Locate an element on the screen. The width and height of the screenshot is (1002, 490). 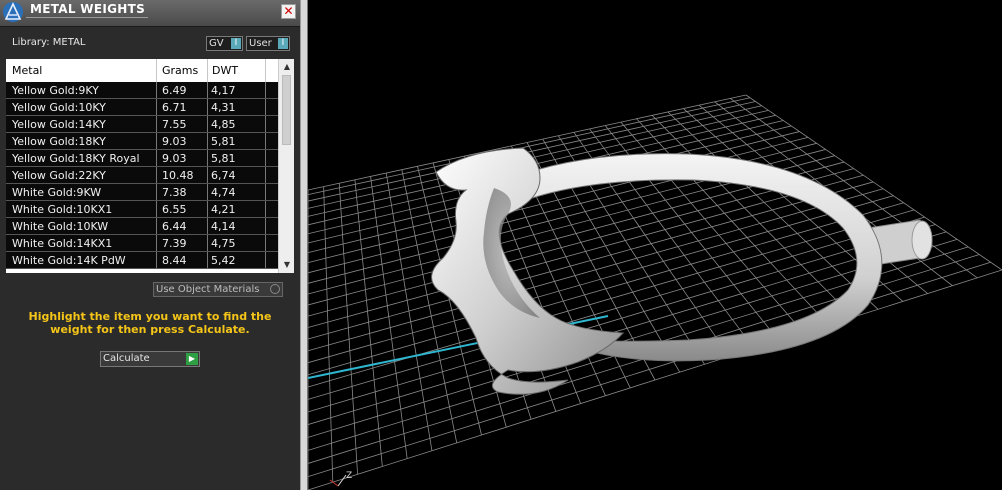
table-row: Yellow Gold:18KY 9.03 5,81 is located at coordinates (142, 141).